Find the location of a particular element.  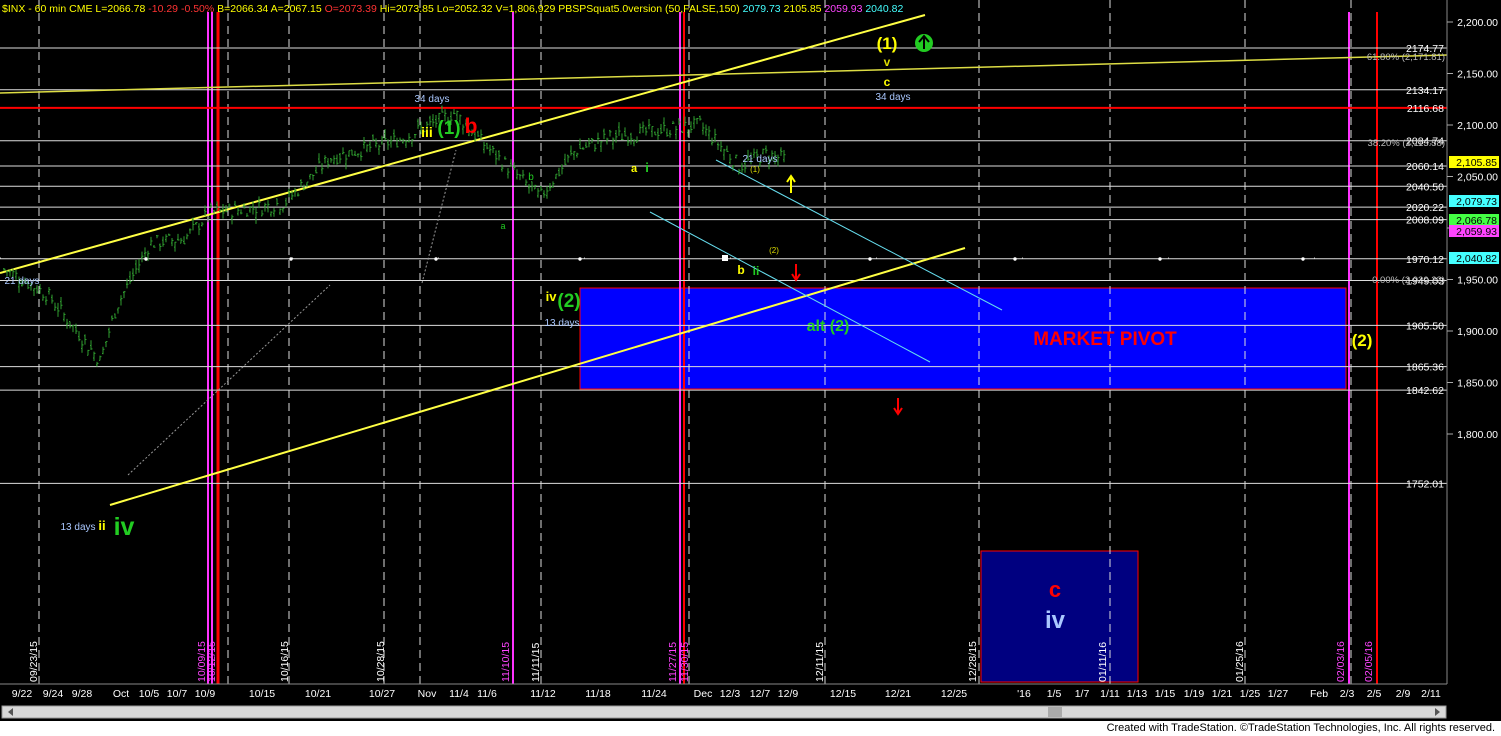

net-change: -10.29 is located at coordinates (163, 9).